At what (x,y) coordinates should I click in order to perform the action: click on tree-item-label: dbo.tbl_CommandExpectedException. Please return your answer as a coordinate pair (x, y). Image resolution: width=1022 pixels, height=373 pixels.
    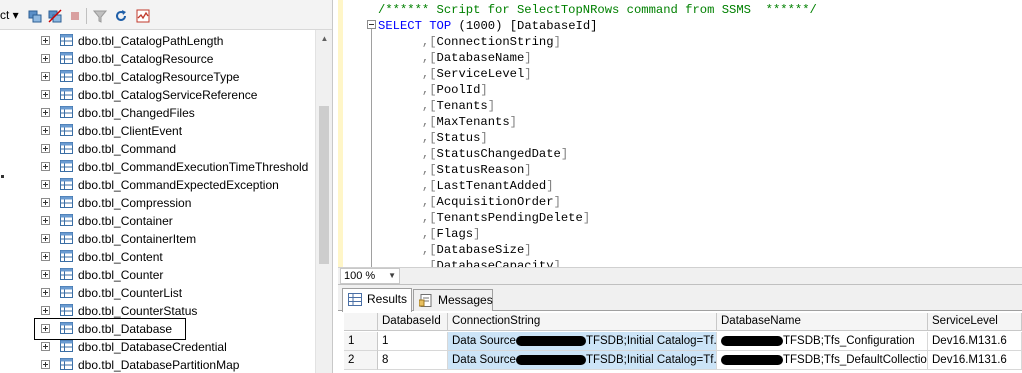
    Looking at the image, I should click on (178, 185).